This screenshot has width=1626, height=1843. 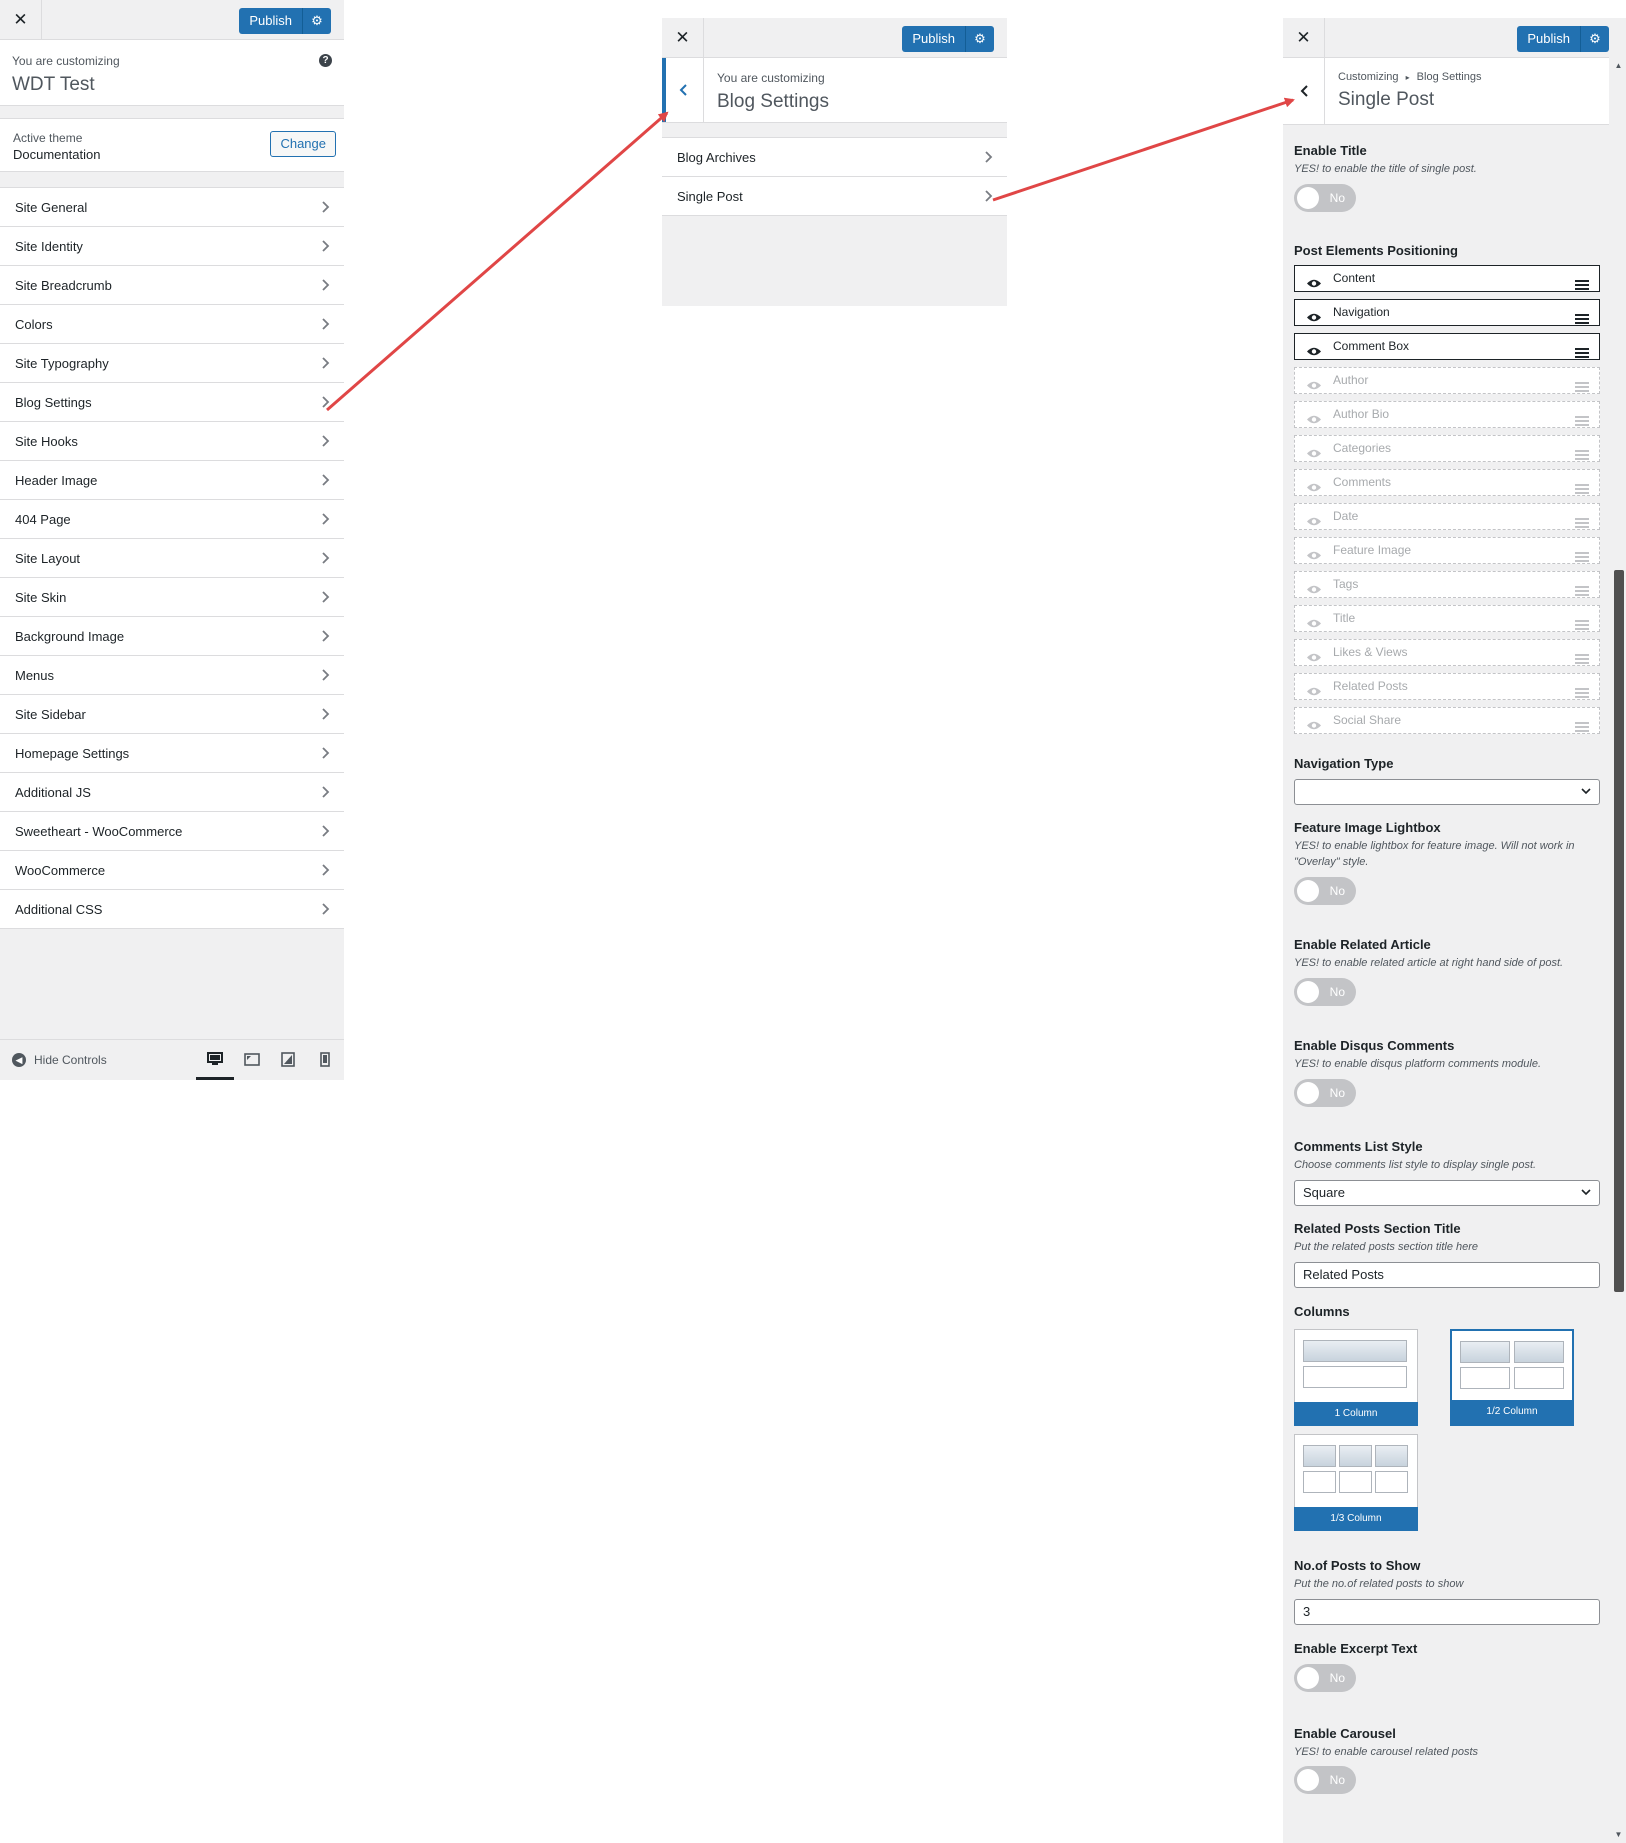 What do you see at coordinates (325, 1060) in the screenshot?
I see `device-mobile-button` at bounding box center [325, 1060].